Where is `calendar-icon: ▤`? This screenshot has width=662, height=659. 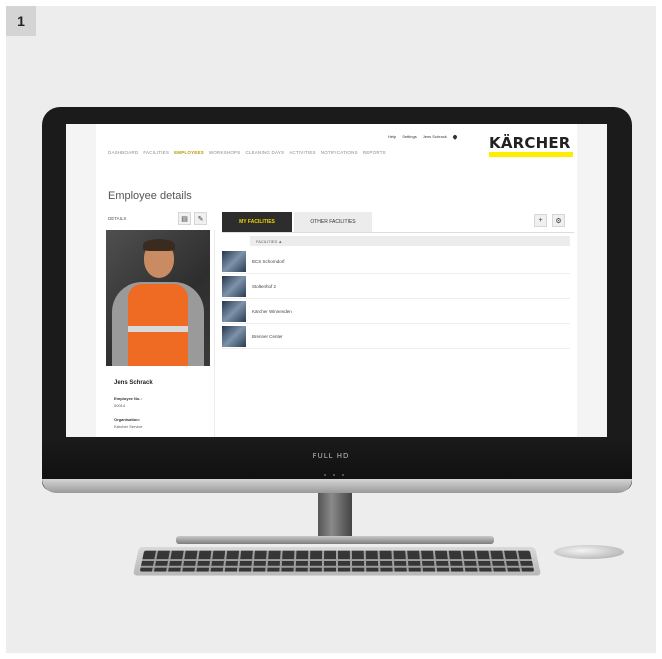 calendar-icon: ▤ is located at coordinates (184, 219).